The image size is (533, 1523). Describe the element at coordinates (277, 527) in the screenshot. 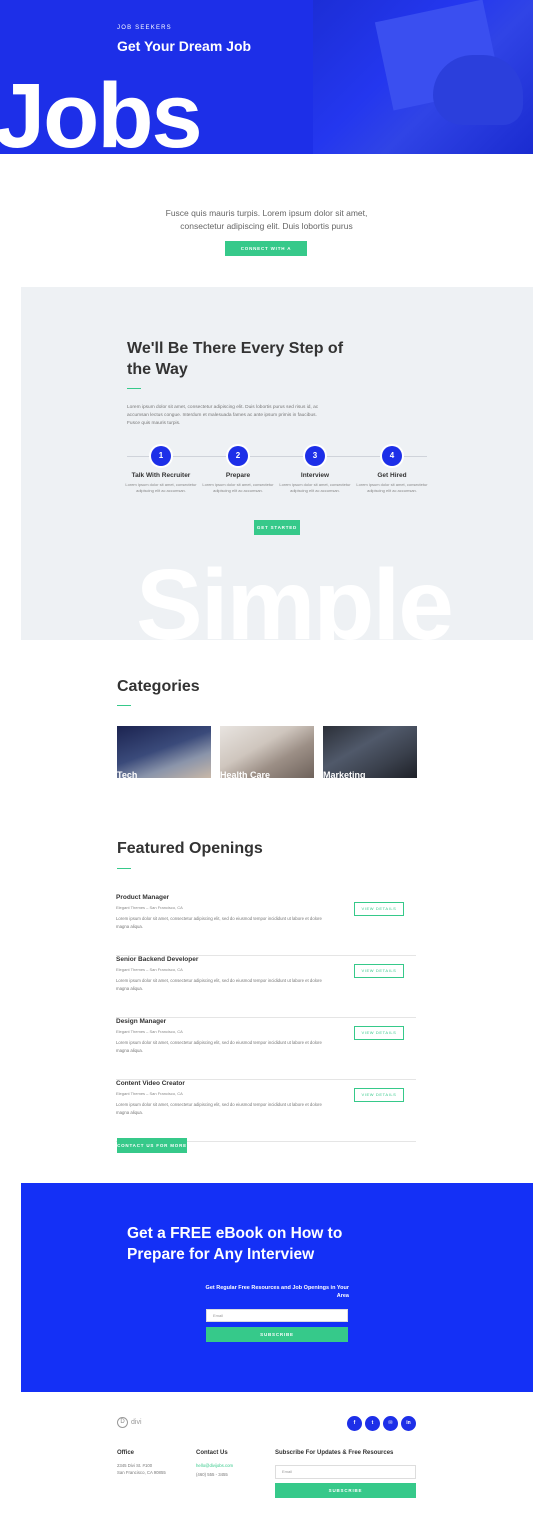

I see `get-started-button: GET STARTED` at that location.